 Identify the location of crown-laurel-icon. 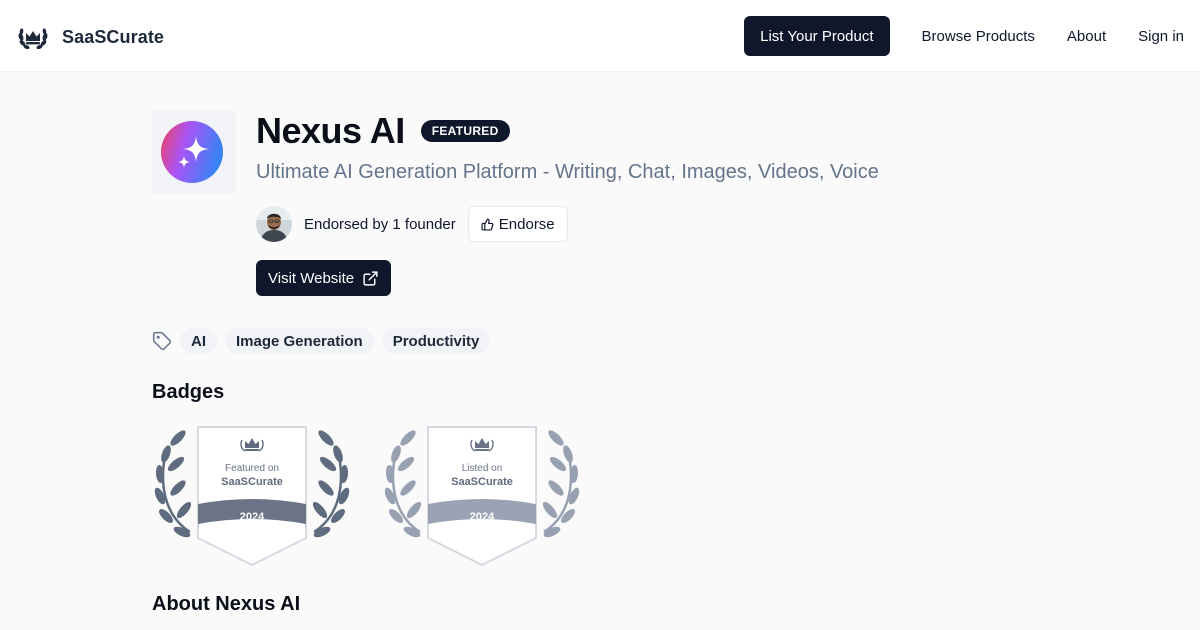
(33, 39).